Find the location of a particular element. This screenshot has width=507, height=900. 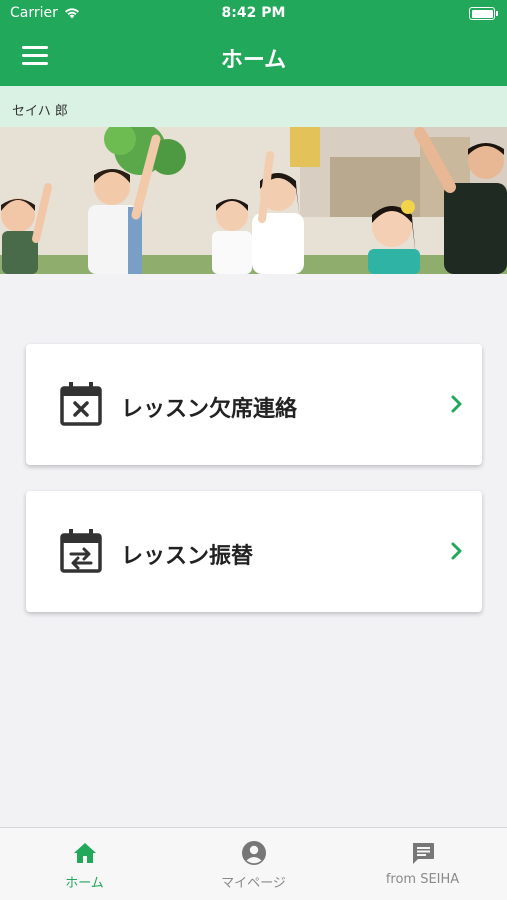

tab-mypage-label: マイページ is located at coordinates (253, 883).